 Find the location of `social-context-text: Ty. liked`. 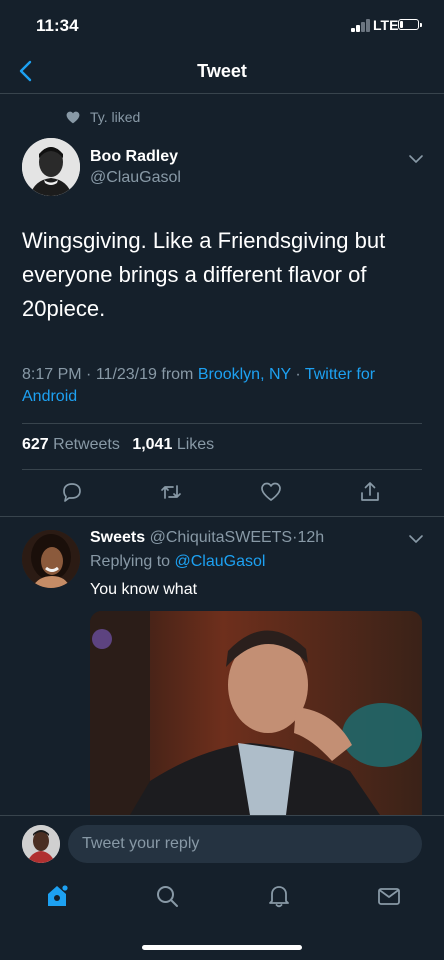

social-context-text: Ty. liked is located at coordinates (115, 117).